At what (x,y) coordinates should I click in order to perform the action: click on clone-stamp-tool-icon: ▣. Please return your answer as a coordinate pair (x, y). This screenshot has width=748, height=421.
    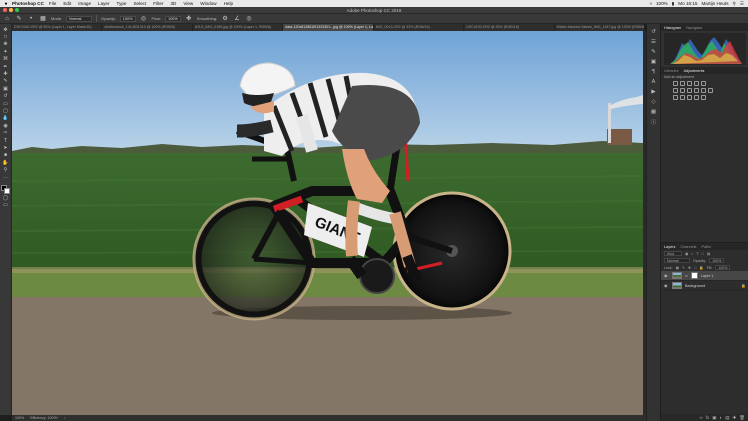
    Looking at the image, I should click on (6, 89).